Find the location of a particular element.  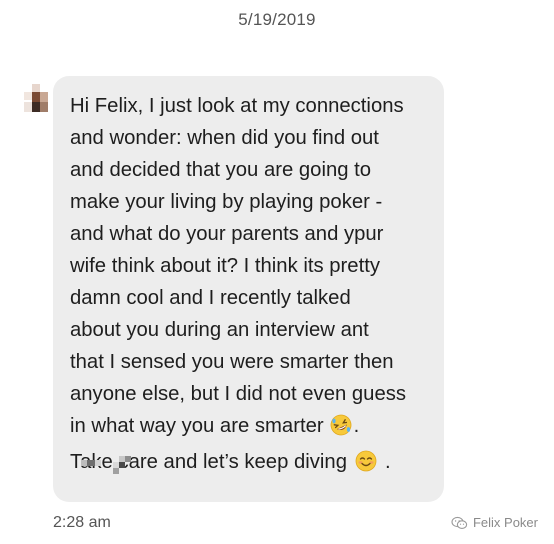

message-line: and wonder: when did you find out is located at coordinates (224, 138).